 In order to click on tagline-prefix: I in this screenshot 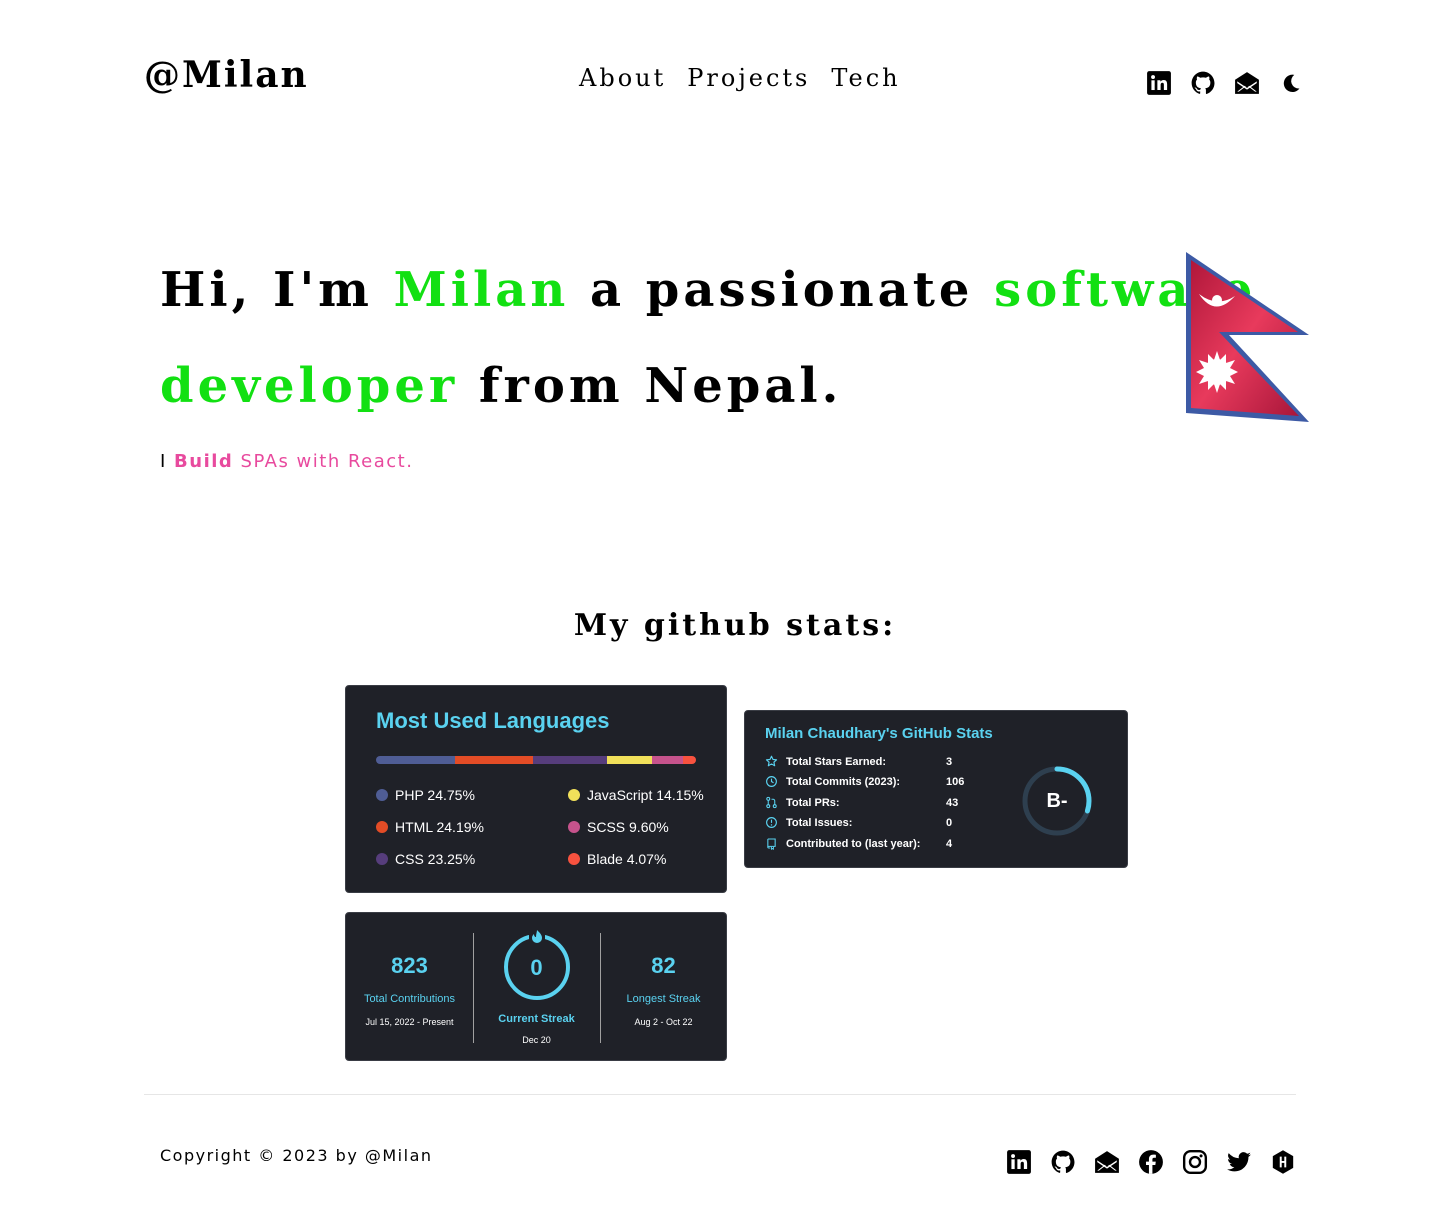, I will do `click(167, 461)`.